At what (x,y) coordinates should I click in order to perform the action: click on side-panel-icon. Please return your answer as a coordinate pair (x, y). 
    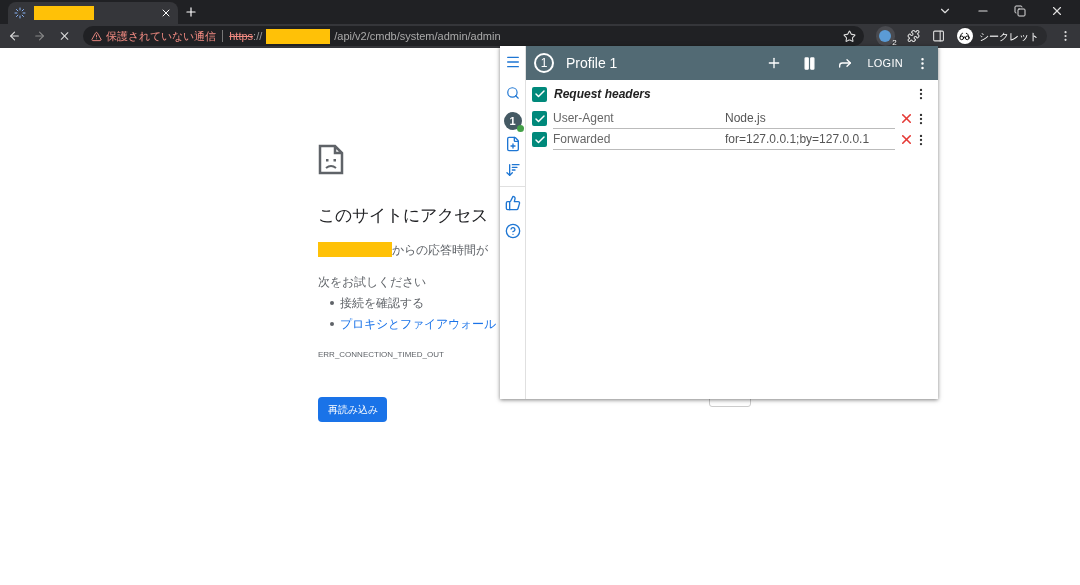
    Looking at the image, I should click on (938, 36).